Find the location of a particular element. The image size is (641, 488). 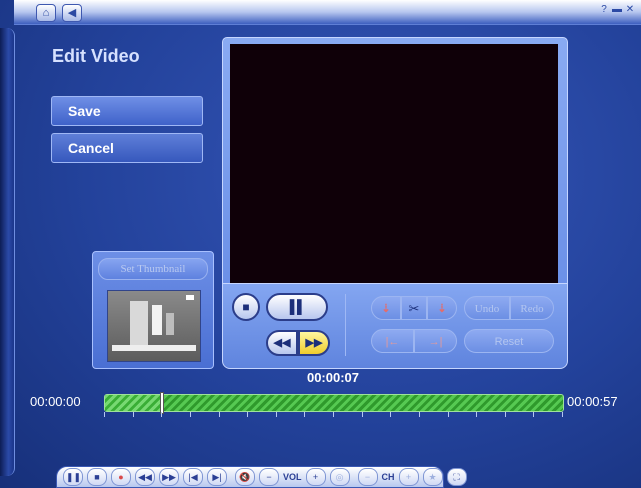

timeline-playhead is located at coordinates (162, 403).